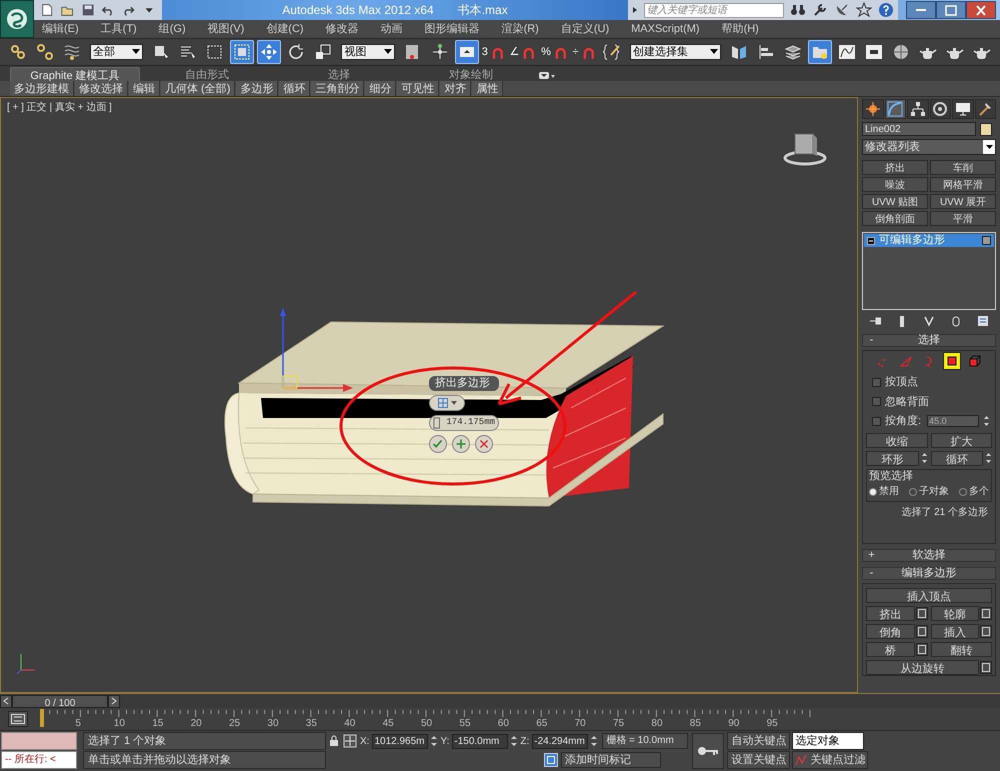 The image size is (1000, 771). Describe the element at coordinates (585, 29) in the screenshot. I see `menu-item: 自定义(U)` at that location.